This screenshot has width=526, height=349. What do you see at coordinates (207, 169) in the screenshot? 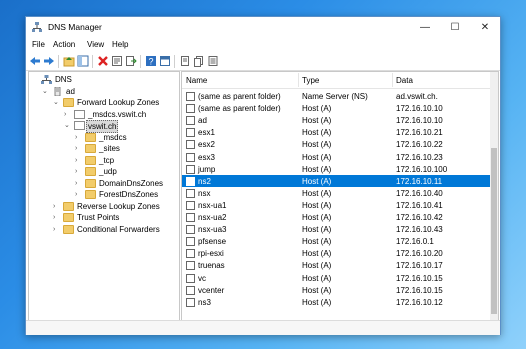
I see `record-name: jump` at bounding box center [207, 169].